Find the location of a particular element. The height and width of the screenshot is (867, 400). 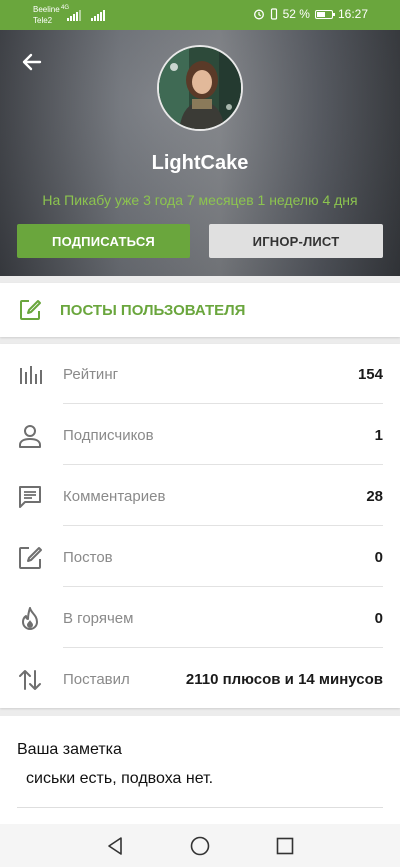

nav-back-icon is located at coordinates (115, 846).